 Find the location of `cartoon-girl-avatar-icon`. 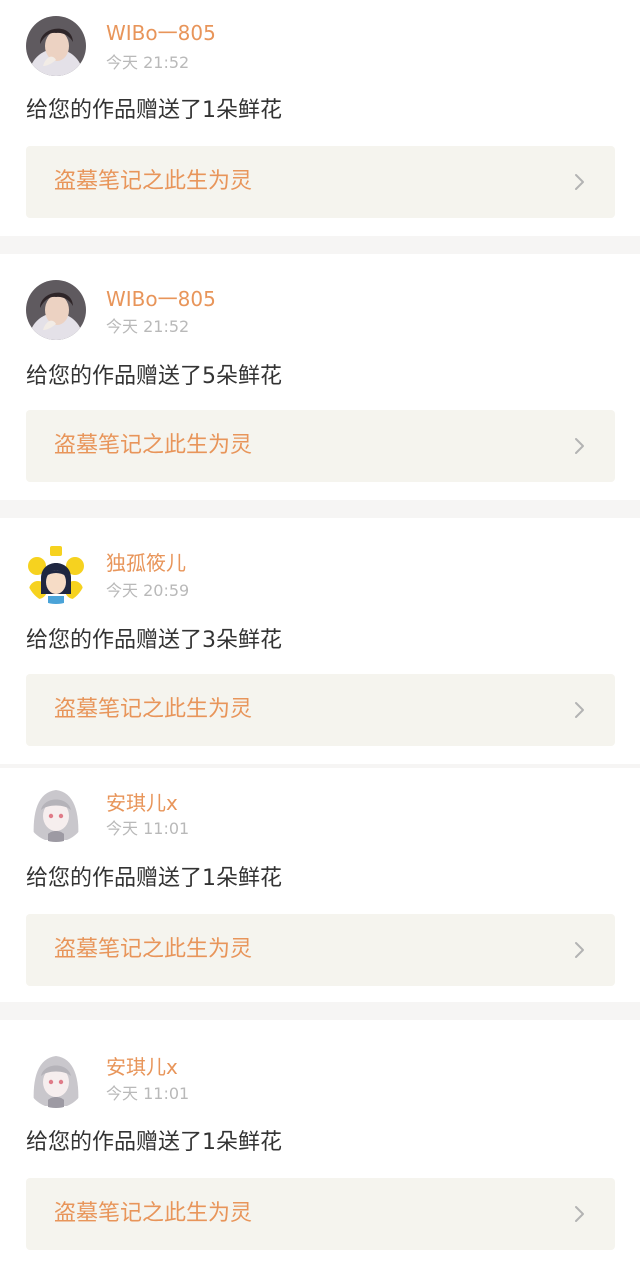

cartoon-girl-avatar-icon is located at coordinates (56, 574).